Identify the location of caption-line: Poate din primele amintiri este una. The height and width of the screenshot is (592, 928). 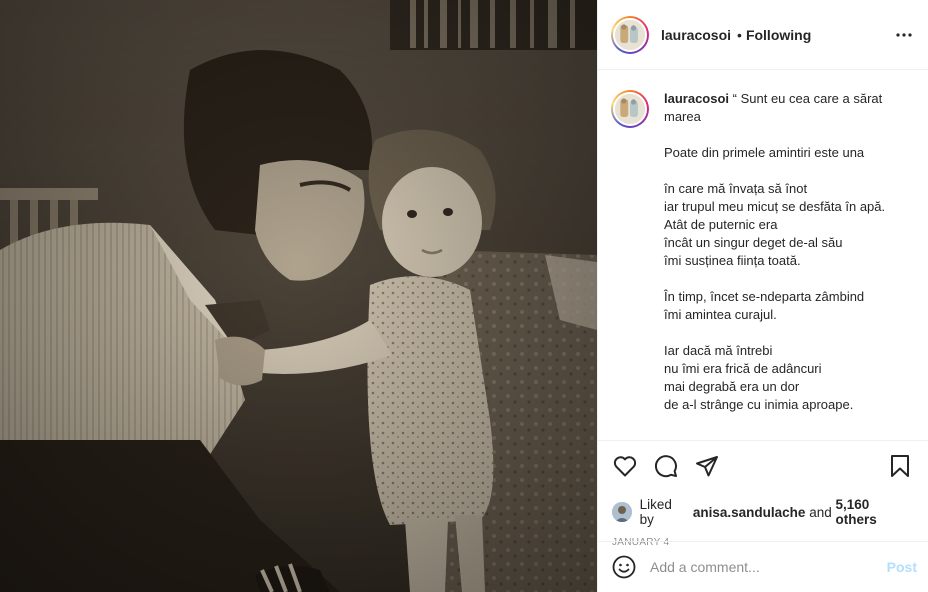
(764, 152).